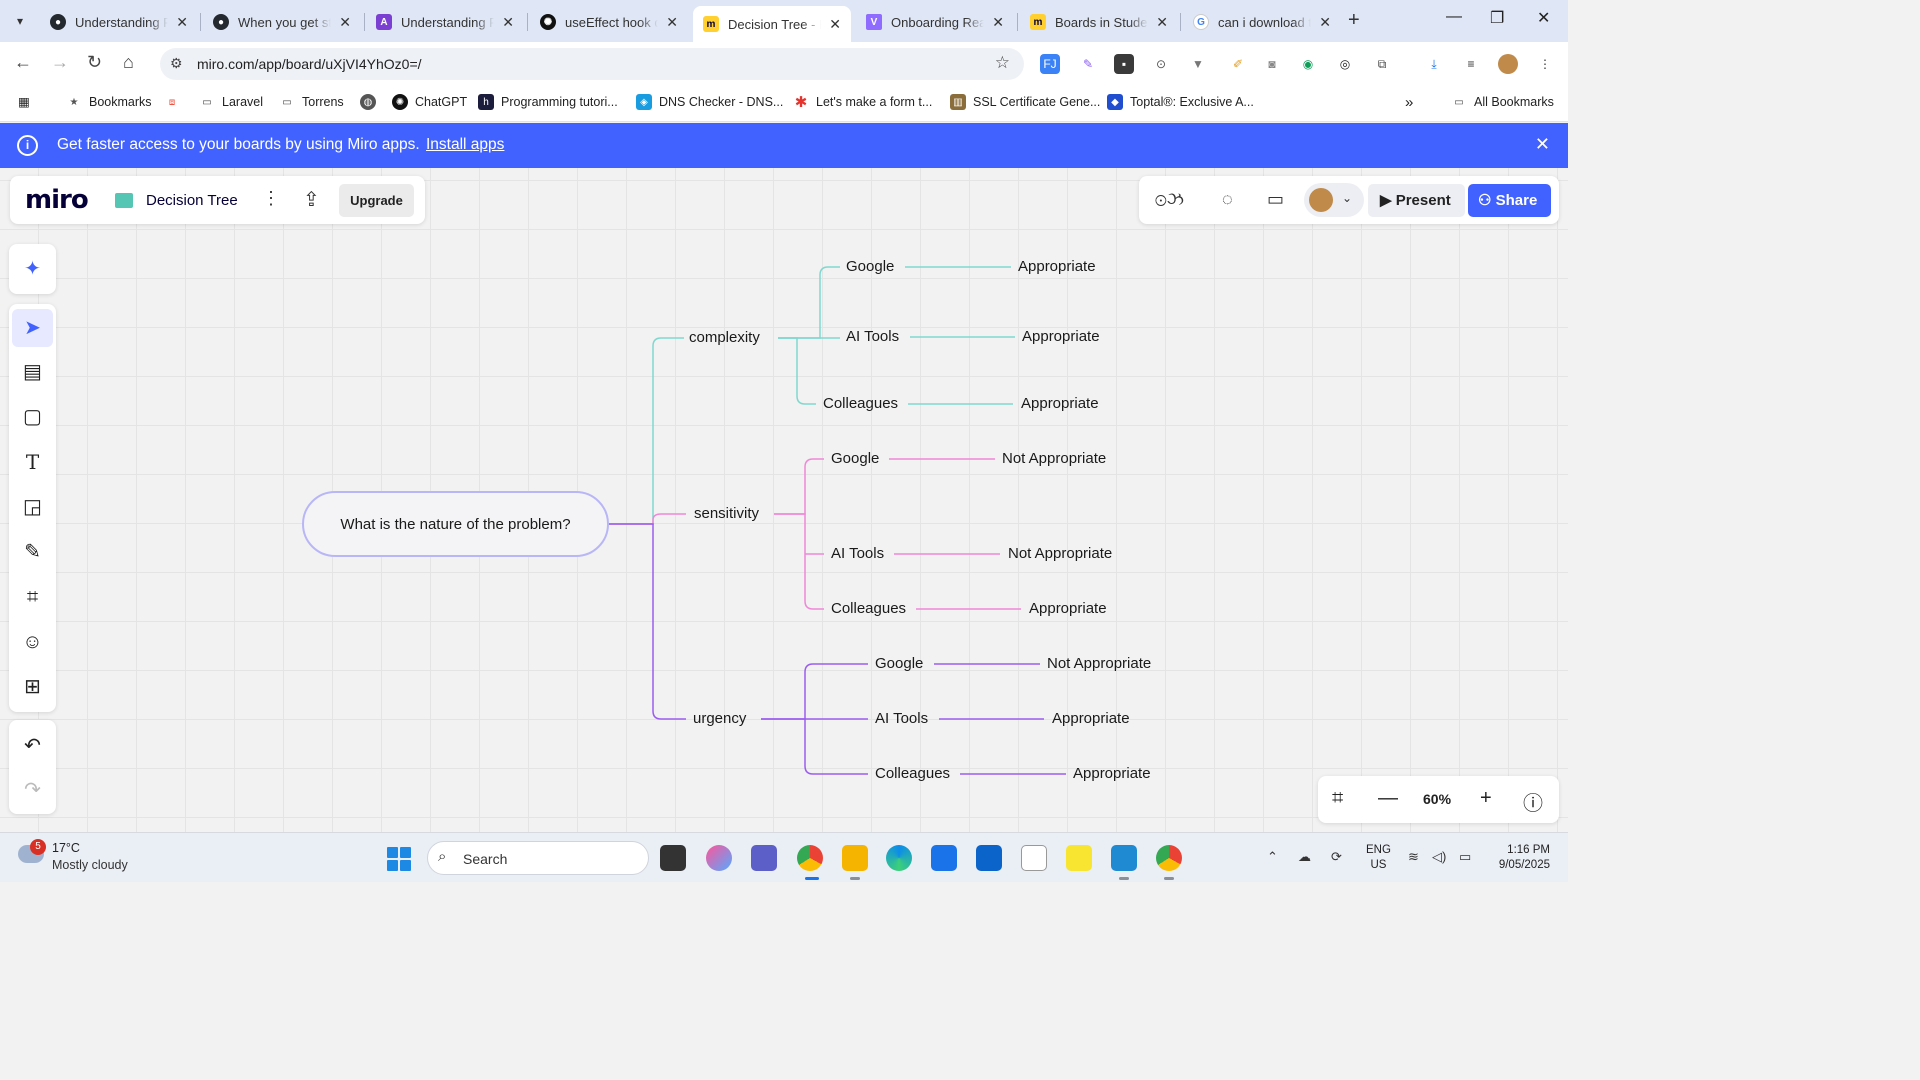 The width and height of the screenshot is (1920, 1080). What do you see at coordinates (1519, 858) in the screenshot?
I see `system-clock: 1:16 PM 9/05/2025` at bounding box center [1519, 858].